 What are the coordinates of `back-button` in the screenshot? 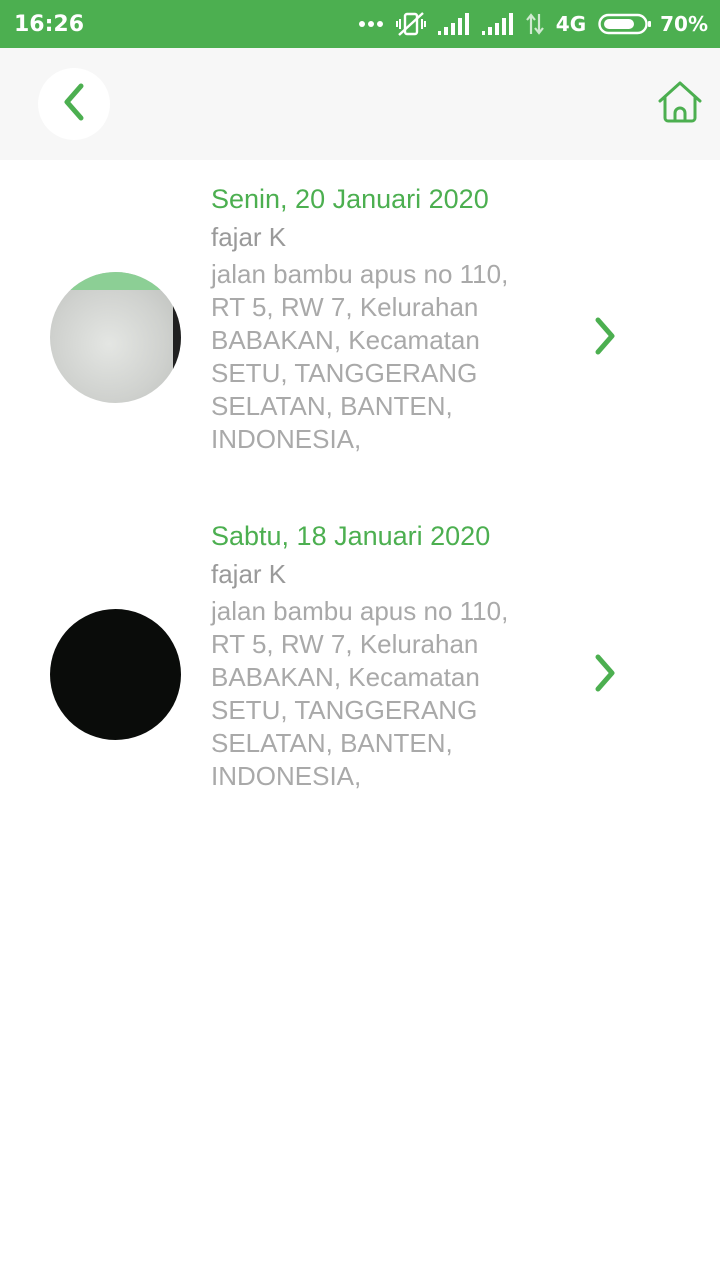 It's located at (74, 104).